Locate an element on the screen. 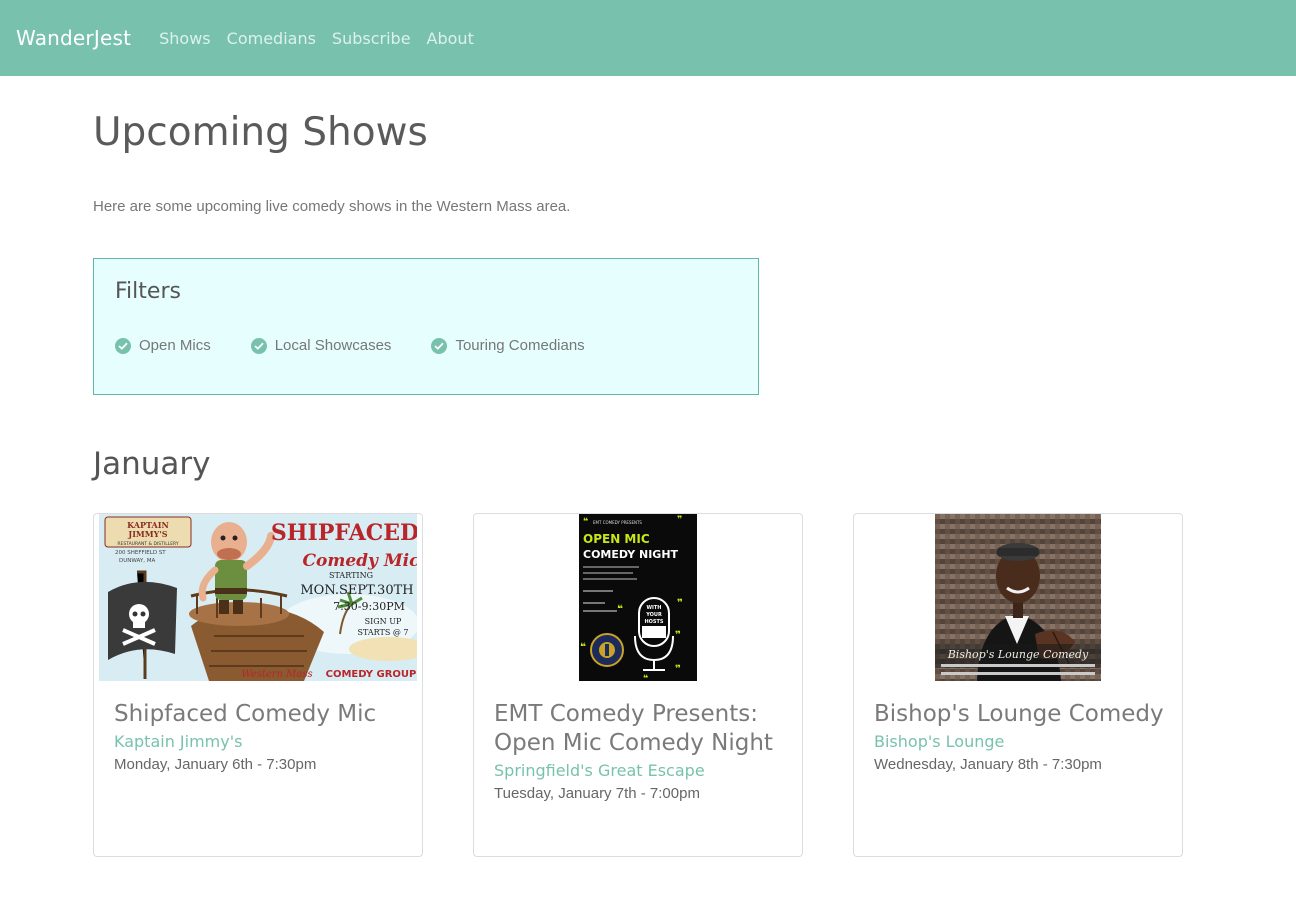 This screenshot has width=1296, height=898. filter-local-showcases: Local Showcases is located at coordinates (321, 345).